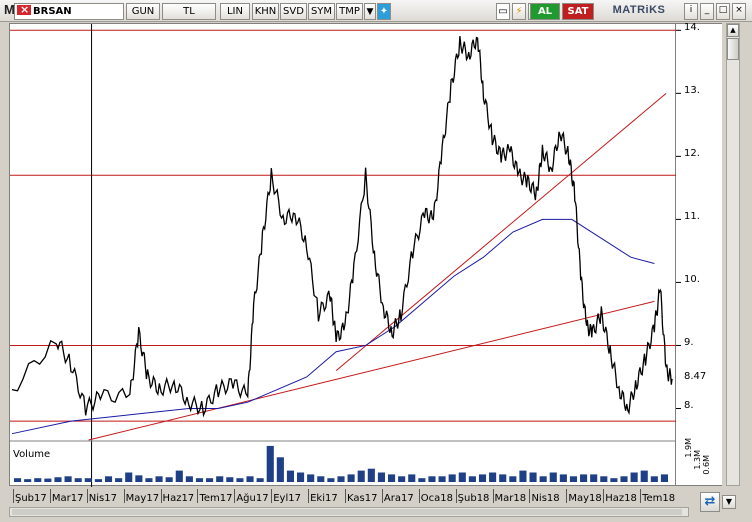 This screenshot has width=752, height=522. Describe the element at coordinates (69, 11) in the screenshot. I see `symbol-selector: BRSAN` at that location.